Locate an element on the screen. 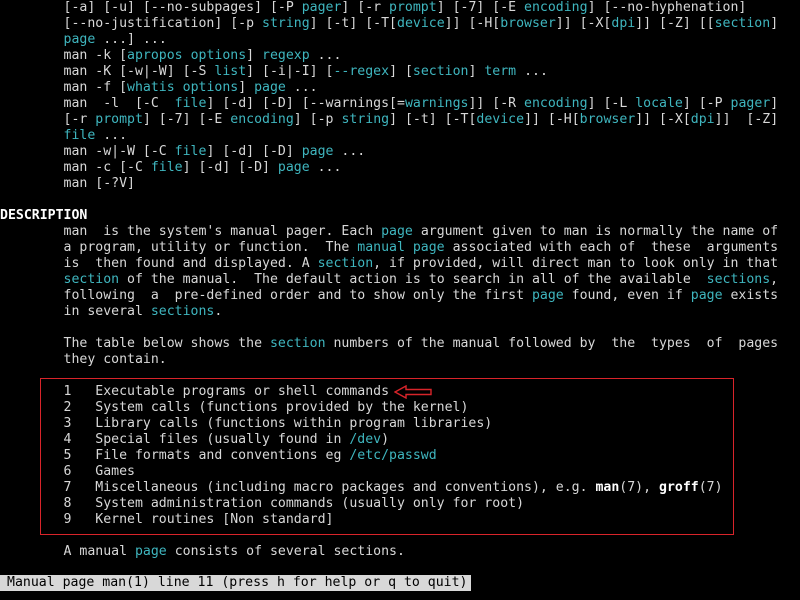  underlined-term: regexp is located at coordinates (286, 55).